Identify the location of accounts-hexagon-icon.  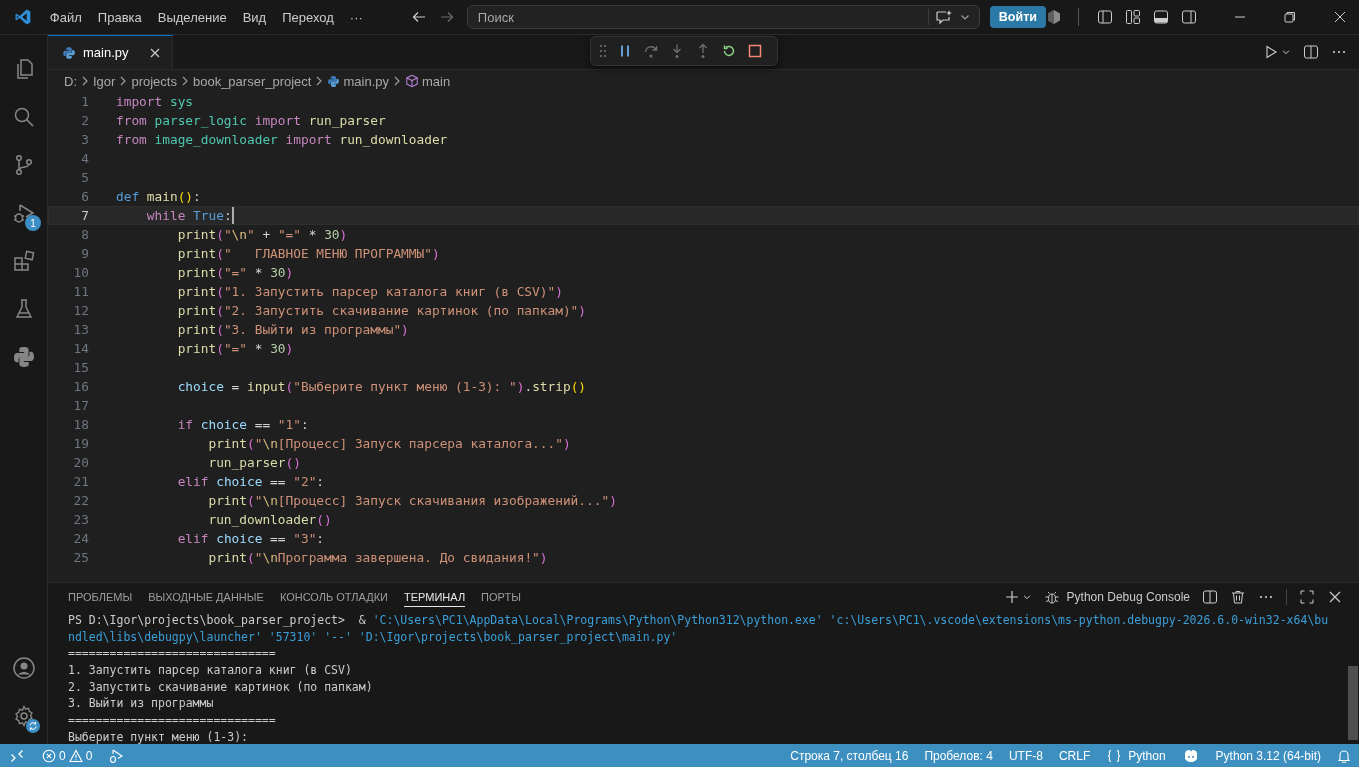
(1054, 17).